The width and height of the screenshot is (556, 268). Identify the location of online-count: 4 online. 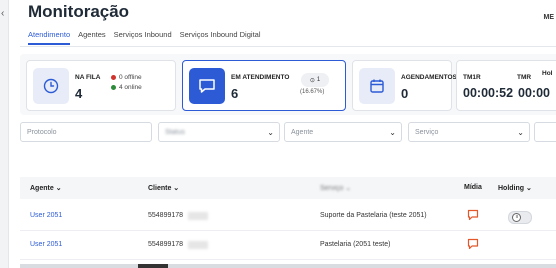
(130, 87).